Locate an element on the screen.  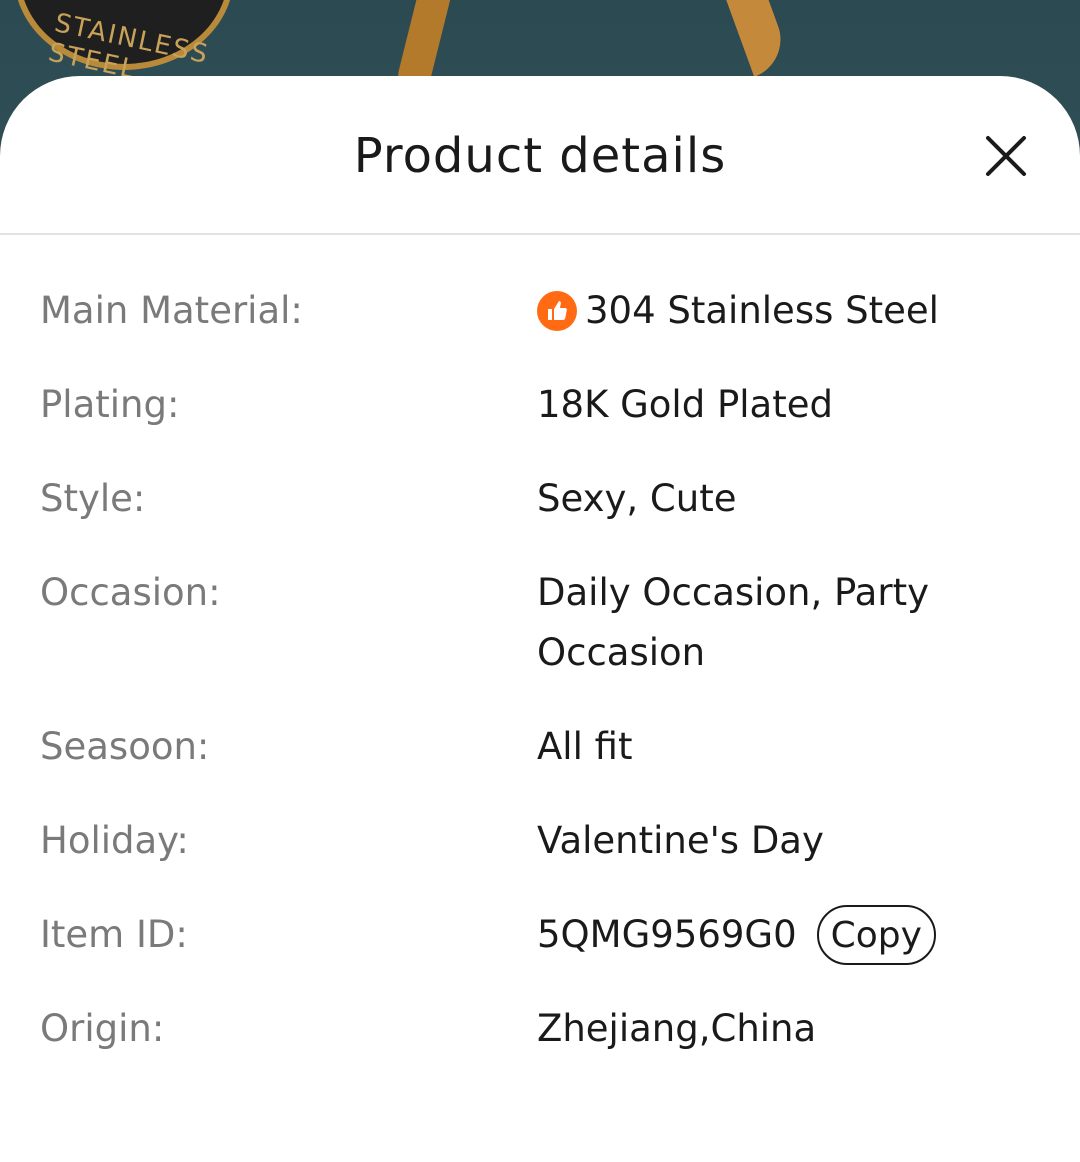
close-icon is located at coordinates (1006, 156).